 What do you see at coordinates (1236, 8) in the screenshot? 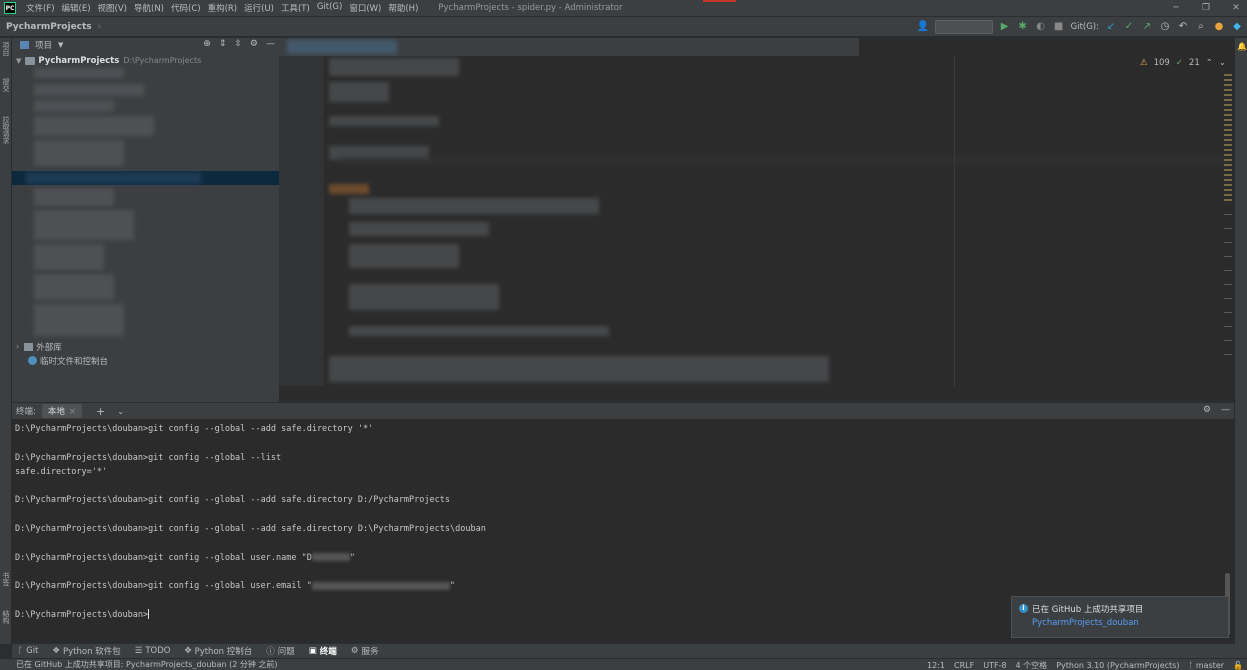
I see `close-icon: ✕` at bounding box center [1236, 8].